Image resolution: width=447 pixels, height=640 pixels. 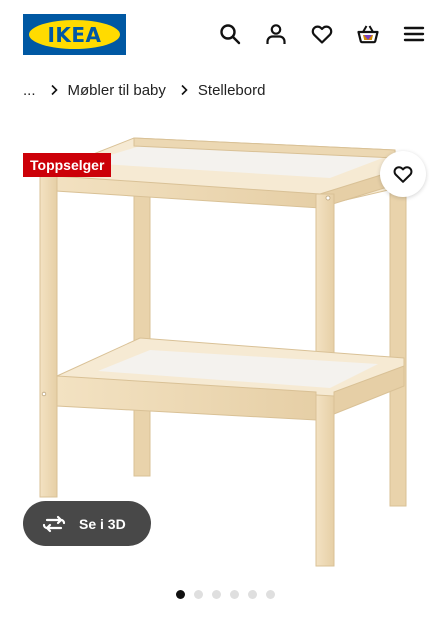 I want to click on top-seller-badge: Toppselger, so click(x=67, y=165).